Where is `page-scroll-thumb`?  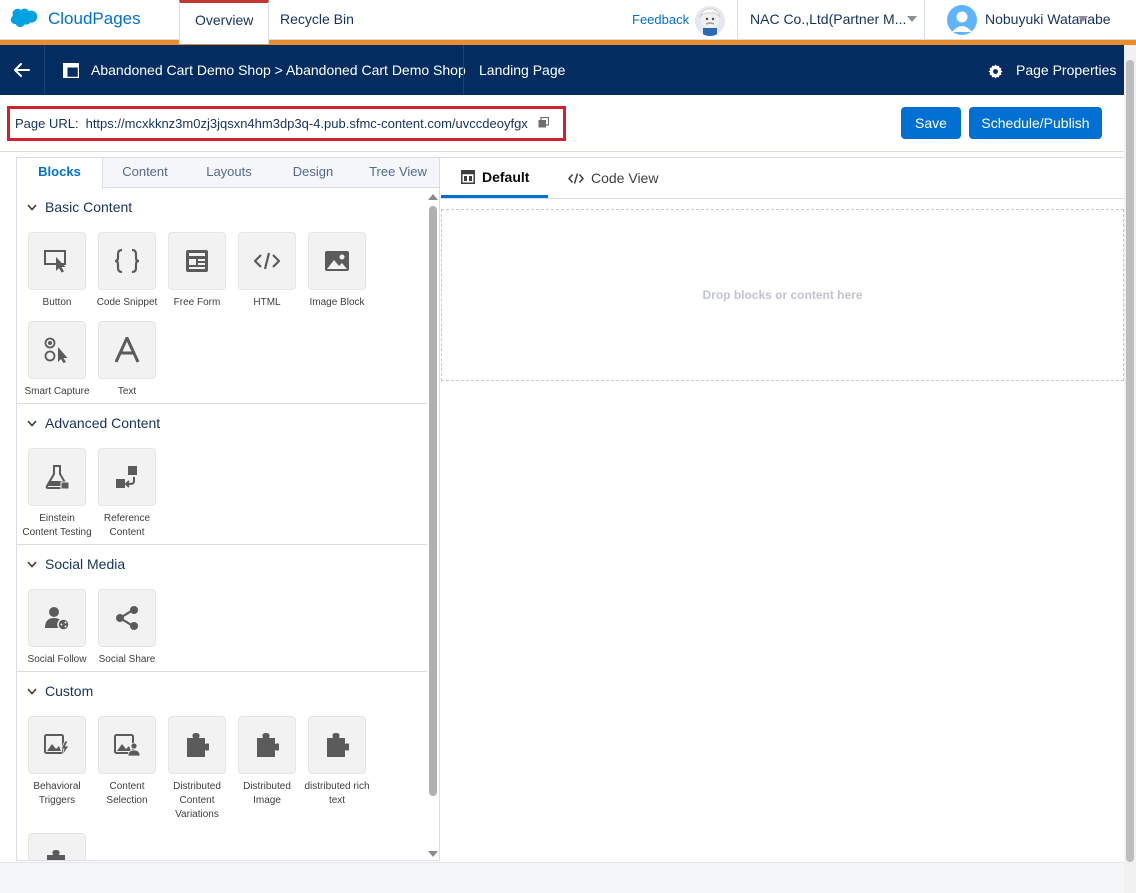 page-scroll-thumb is located at coordinates (1130, 461).